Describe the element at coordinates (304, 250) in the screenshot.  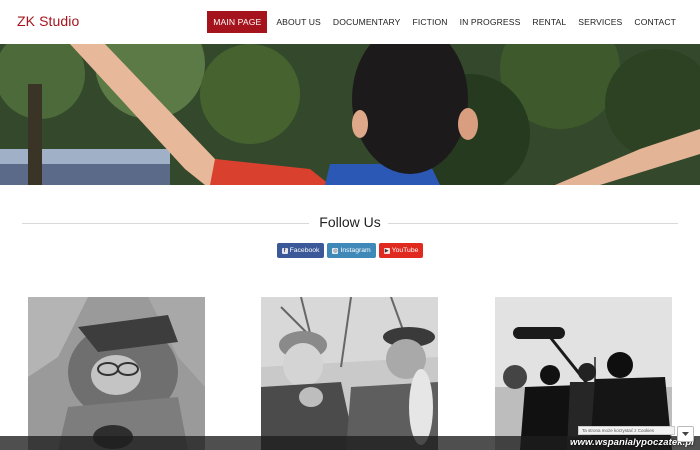
I see `facebook-label: Facebook` at that location.